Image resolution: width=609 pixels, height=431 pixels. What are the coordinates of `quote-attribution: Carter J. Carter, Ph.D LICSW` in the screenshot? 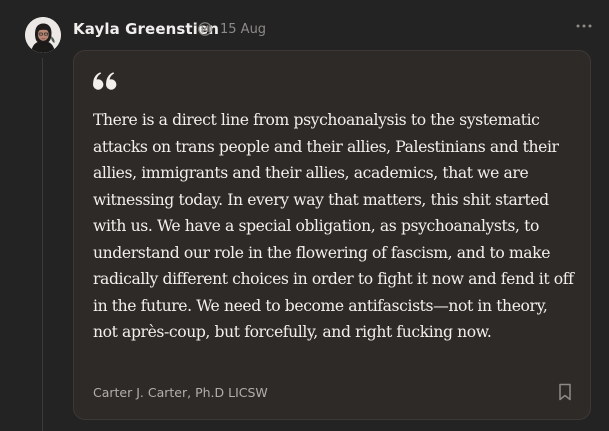 It's located at (180, 392).